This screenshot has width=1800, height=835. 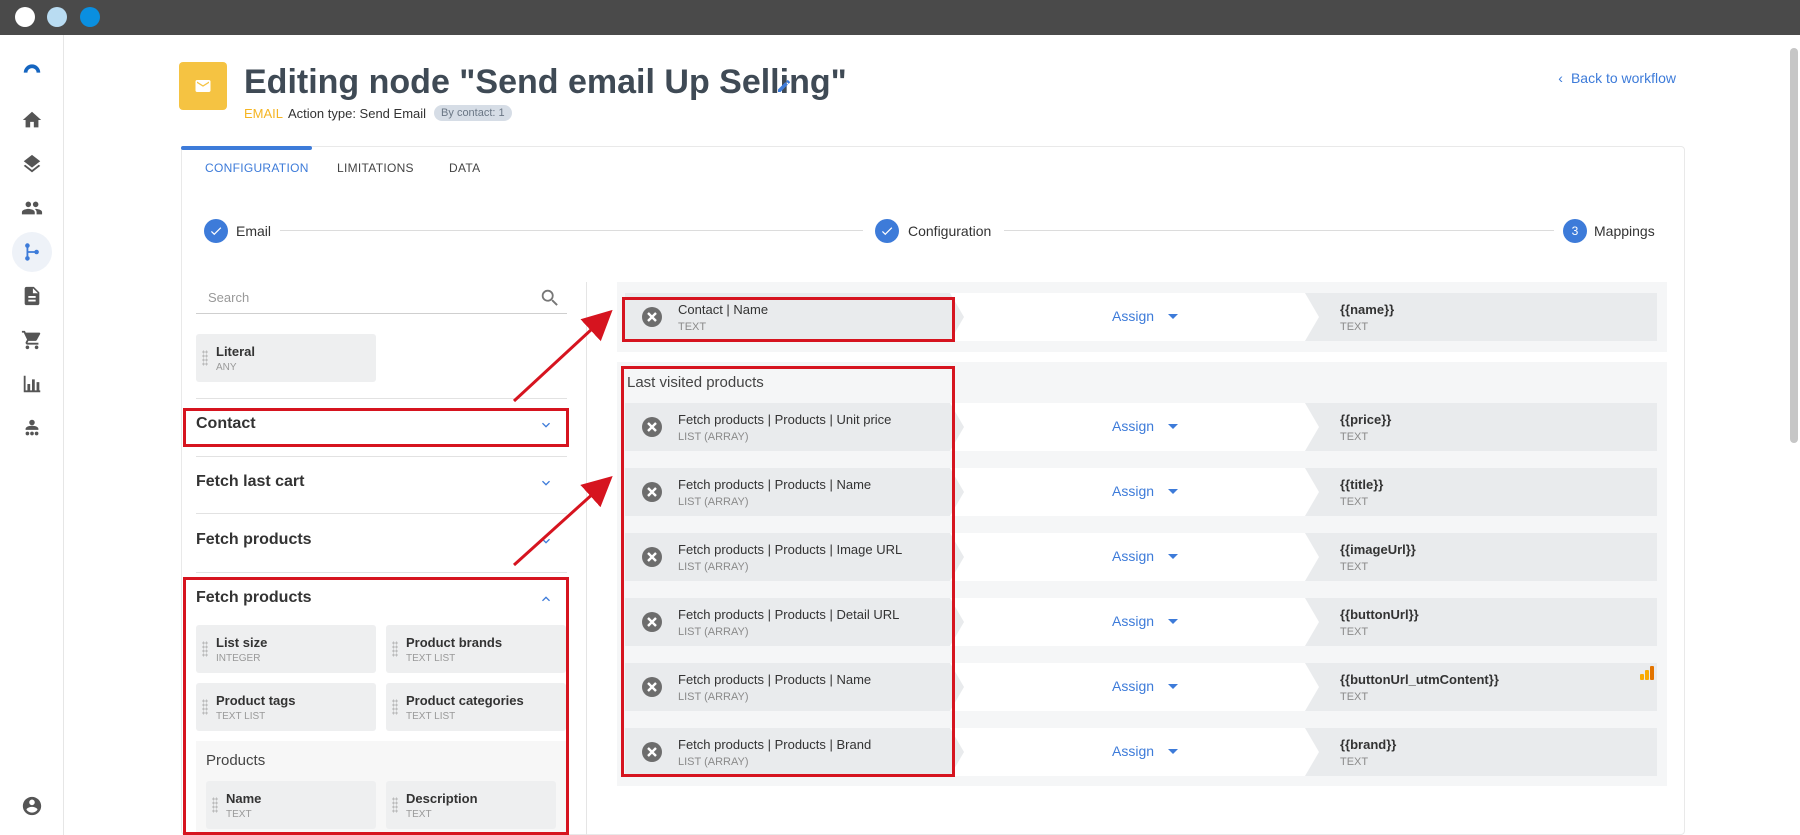 I want to click on field-type: ANY, so click(x=226, y=367).